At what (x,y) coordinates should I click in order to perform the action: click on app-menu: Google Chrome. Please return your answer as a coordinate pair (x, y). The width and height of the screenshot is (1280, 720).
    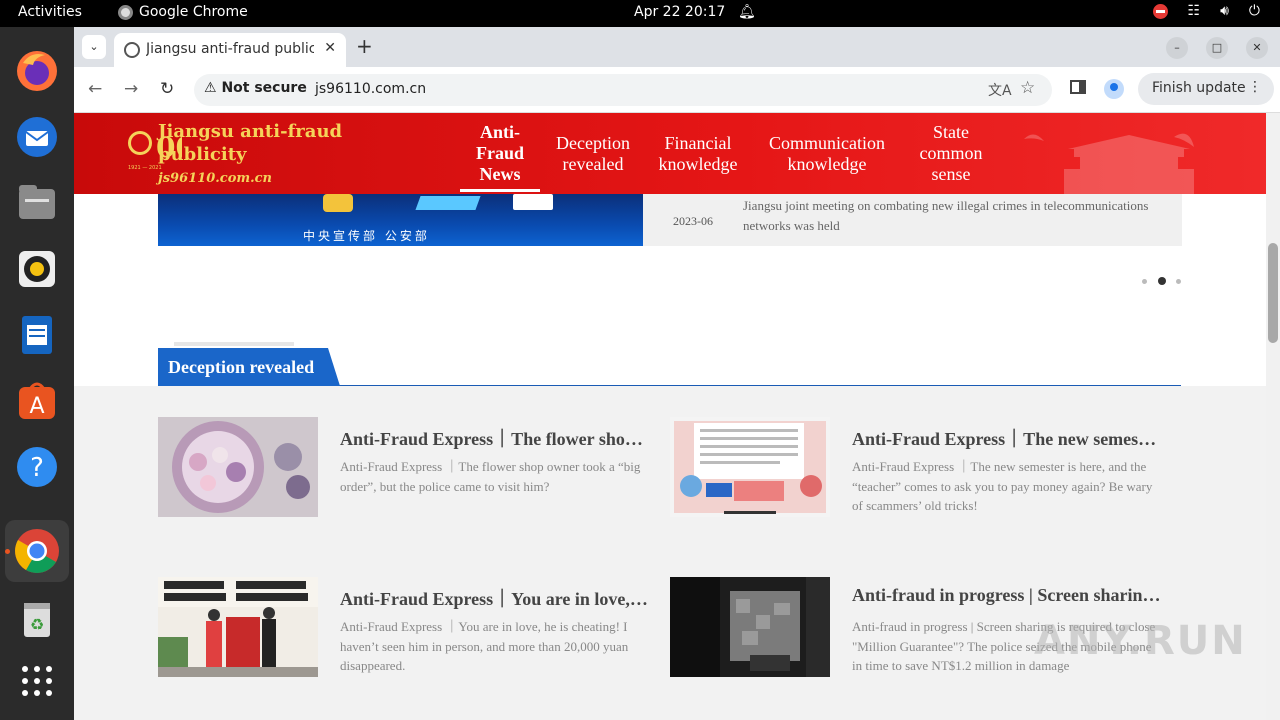
    Looking at the image, I should click on (183, 12).